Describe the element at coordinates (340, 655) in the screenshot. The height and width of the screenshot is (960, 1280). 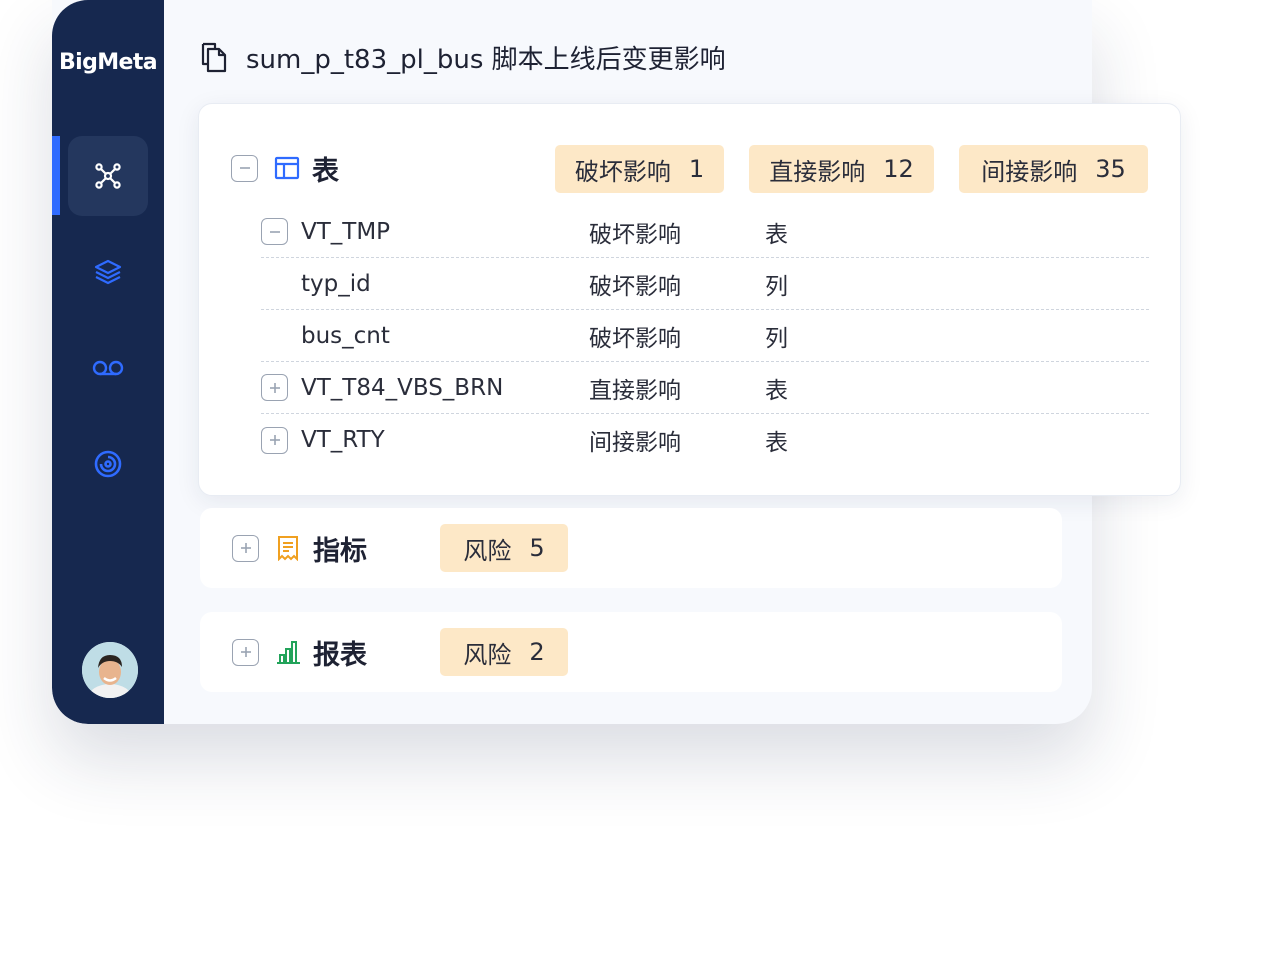
I see `report-section-title: 报表` at that location.